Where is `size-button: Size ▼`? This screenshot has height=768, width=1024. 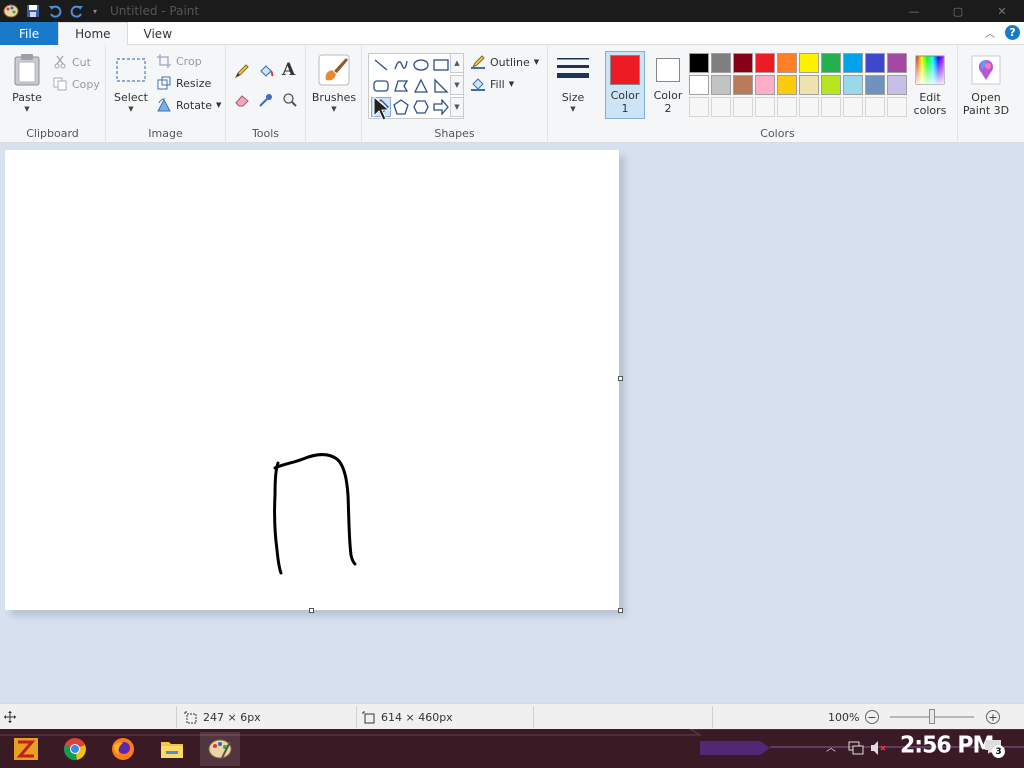 size-button: Size ▼ is located at coordinates (573, 83).